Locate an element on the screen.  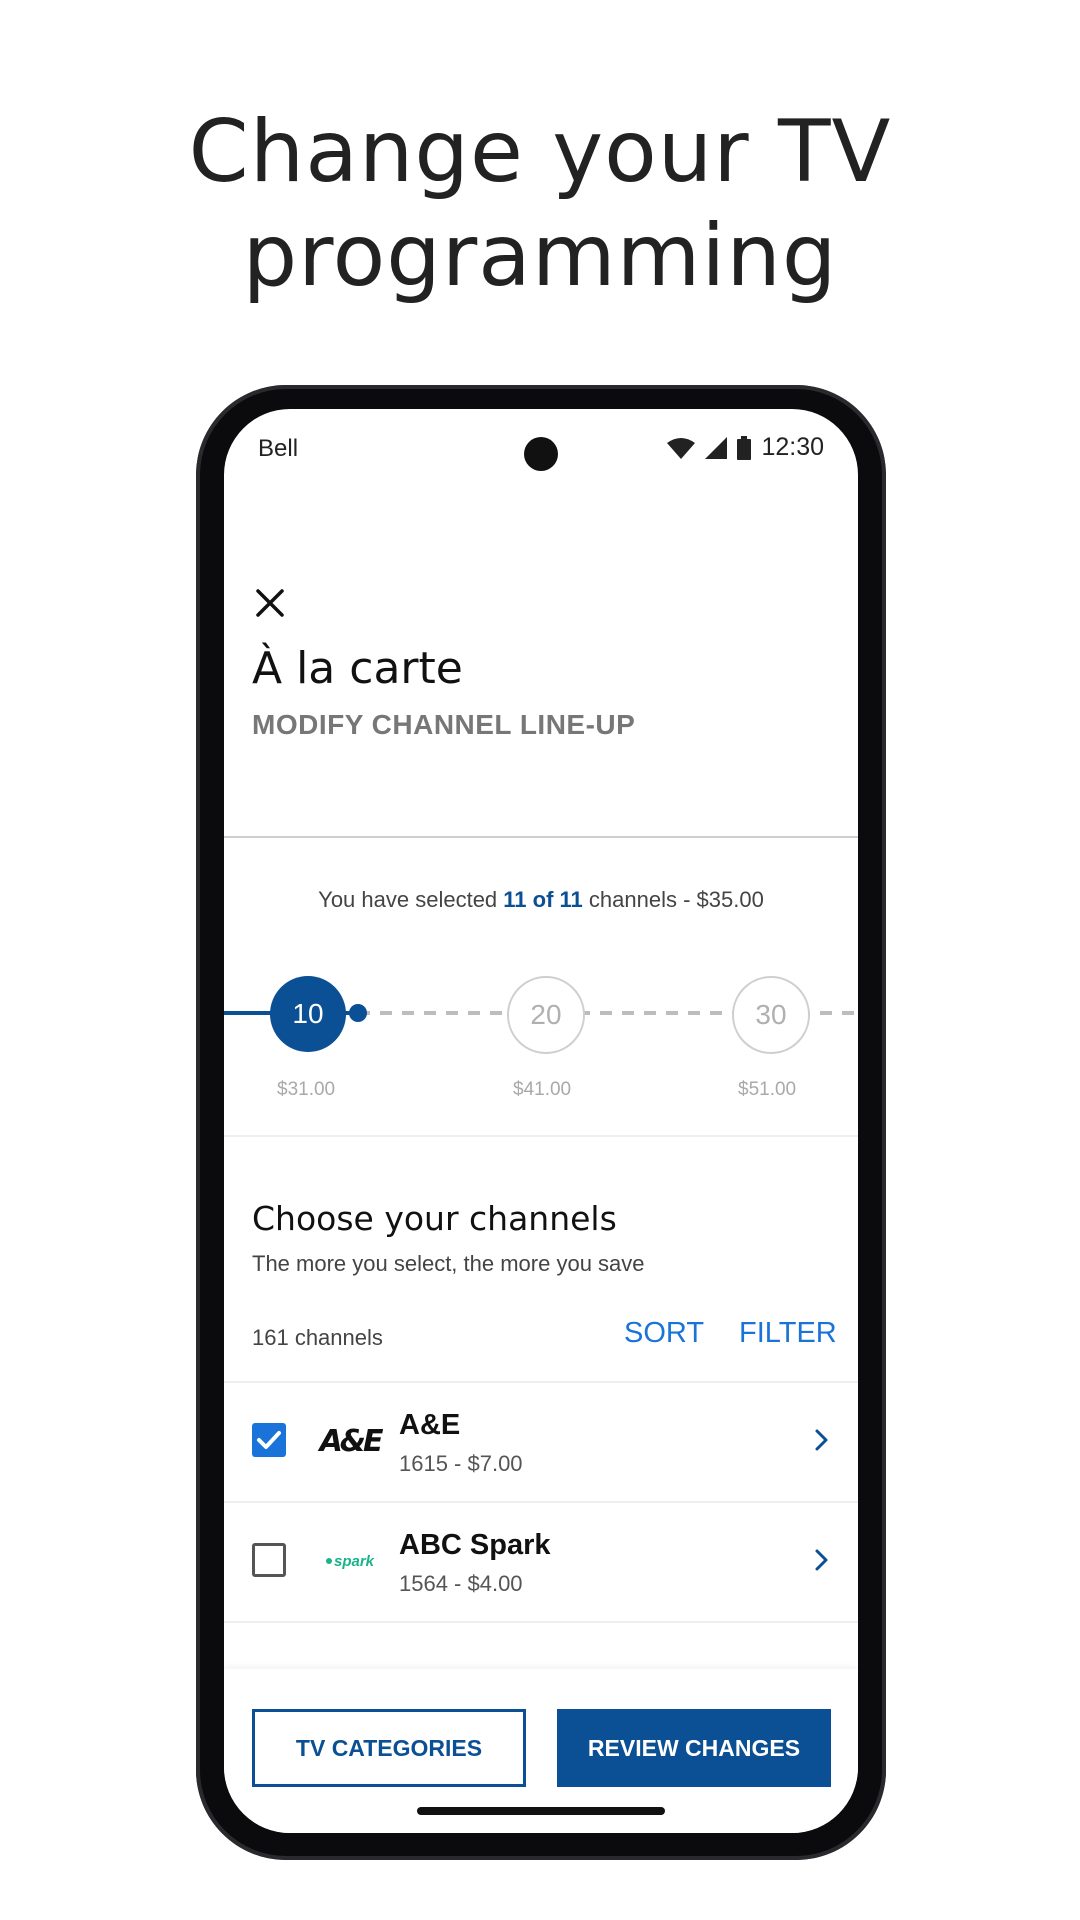
channel-row-ae: A&E A&E 1615 - $7.00 is located at coordinates (541, 1441).